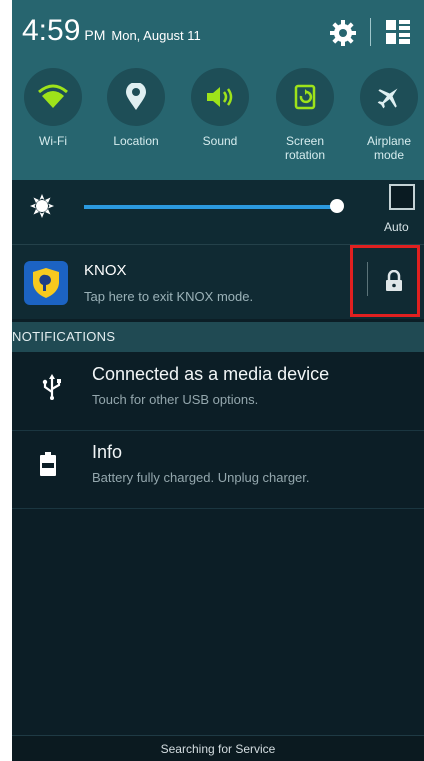  I want to click on gear-icon, so click(343, 33).